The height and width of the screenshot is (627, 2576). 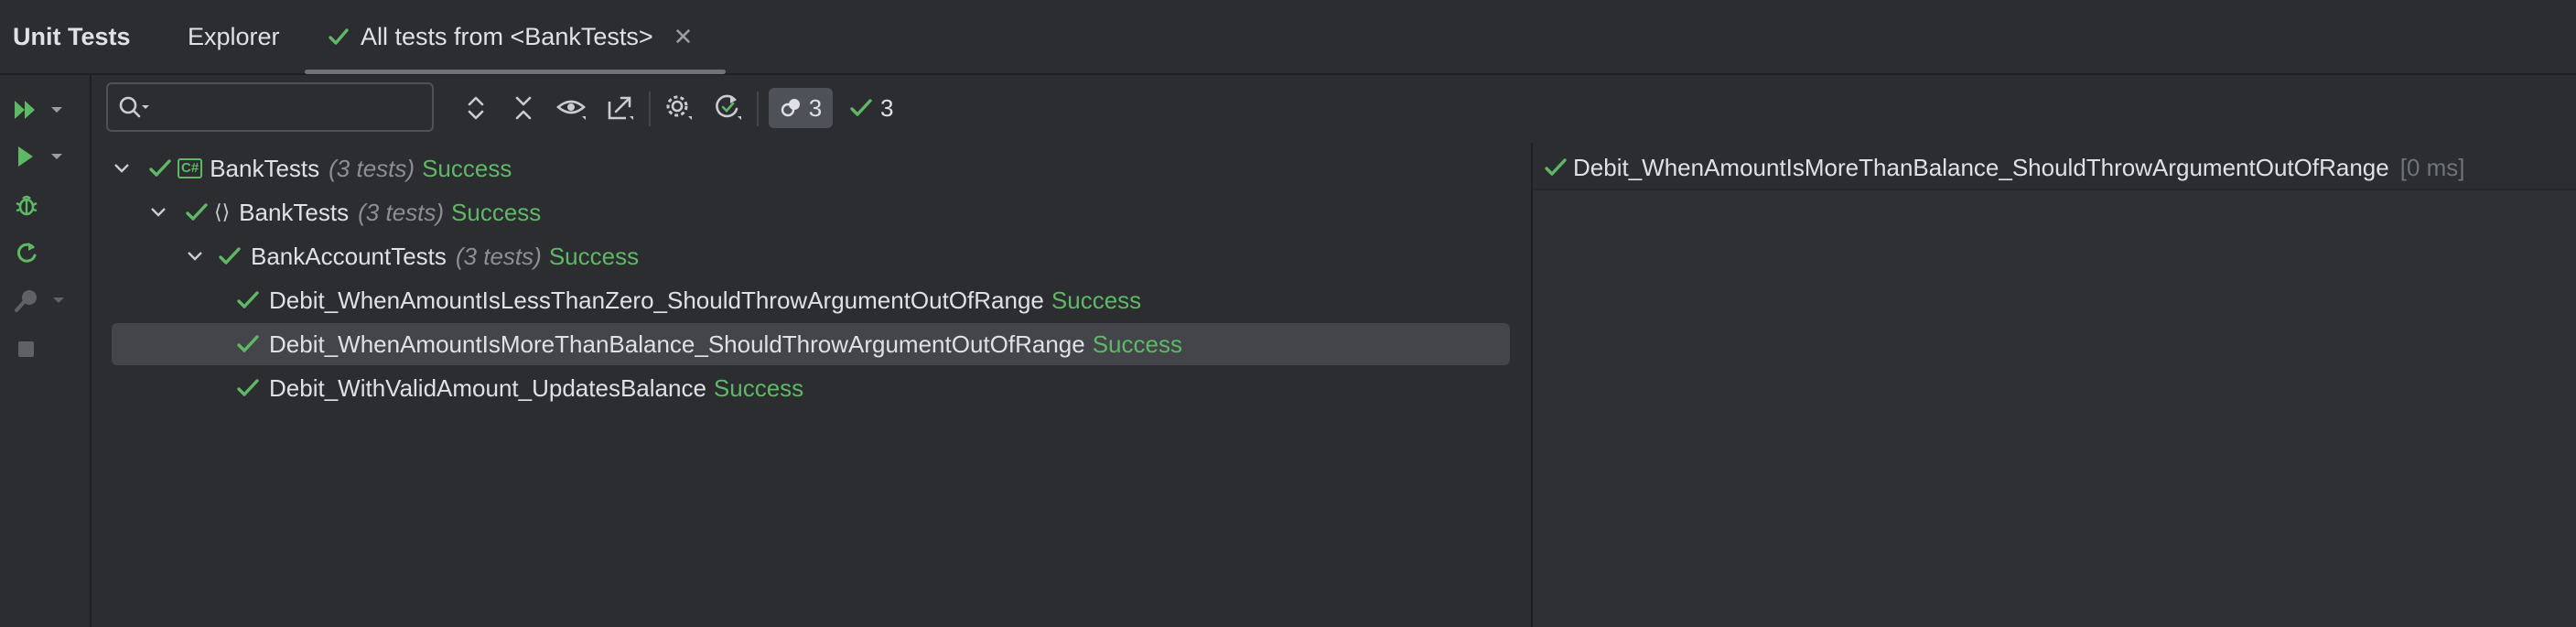 I want to click on settings-button, so click(x=679, y=108).